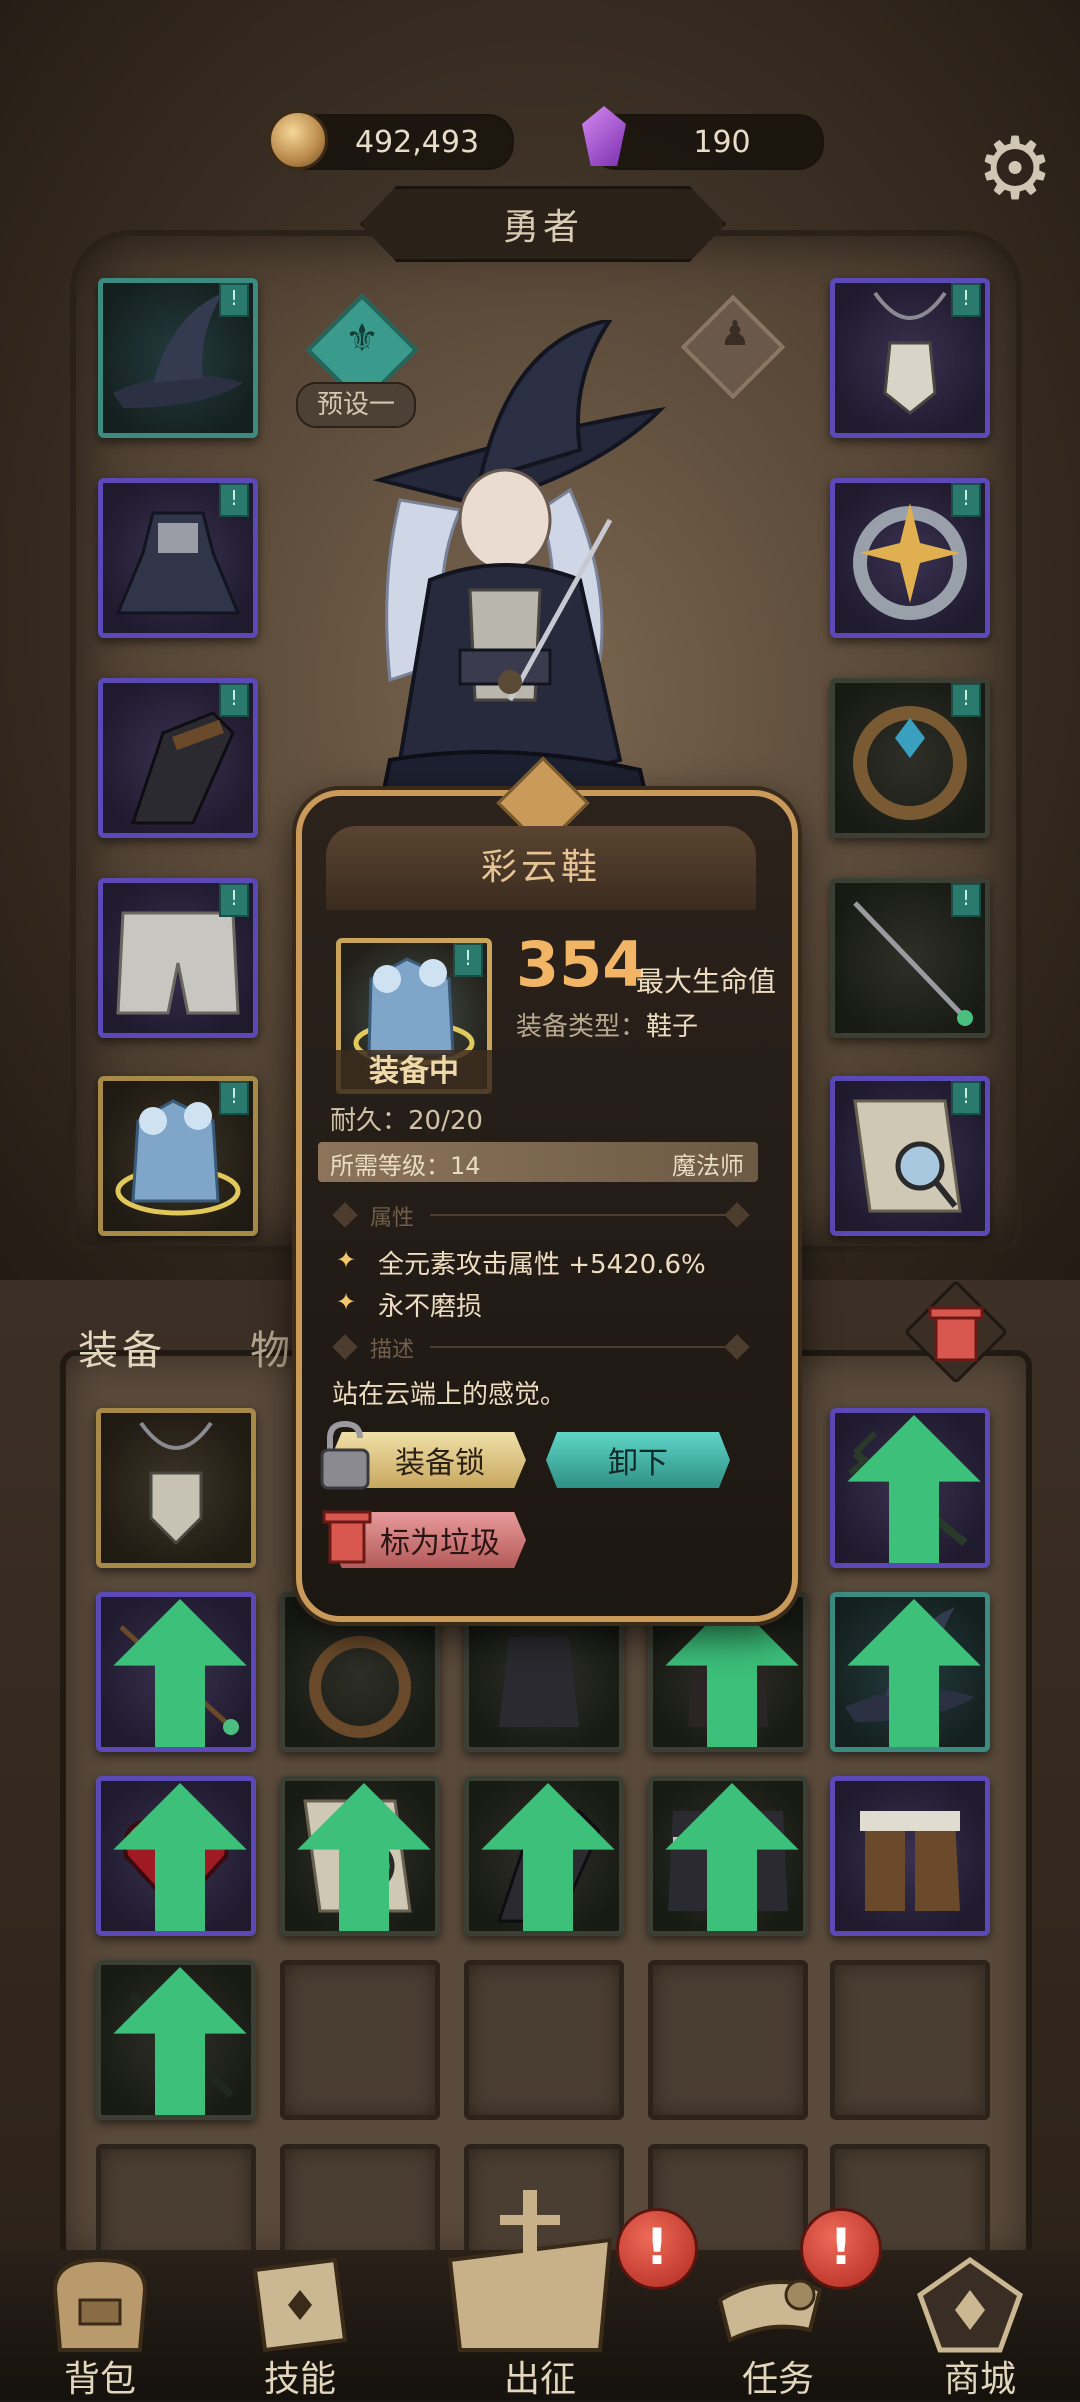  Describe the element at coordinates (300, 2376) in the screenshot. I see `nav-skills-label: 技能` at that location.